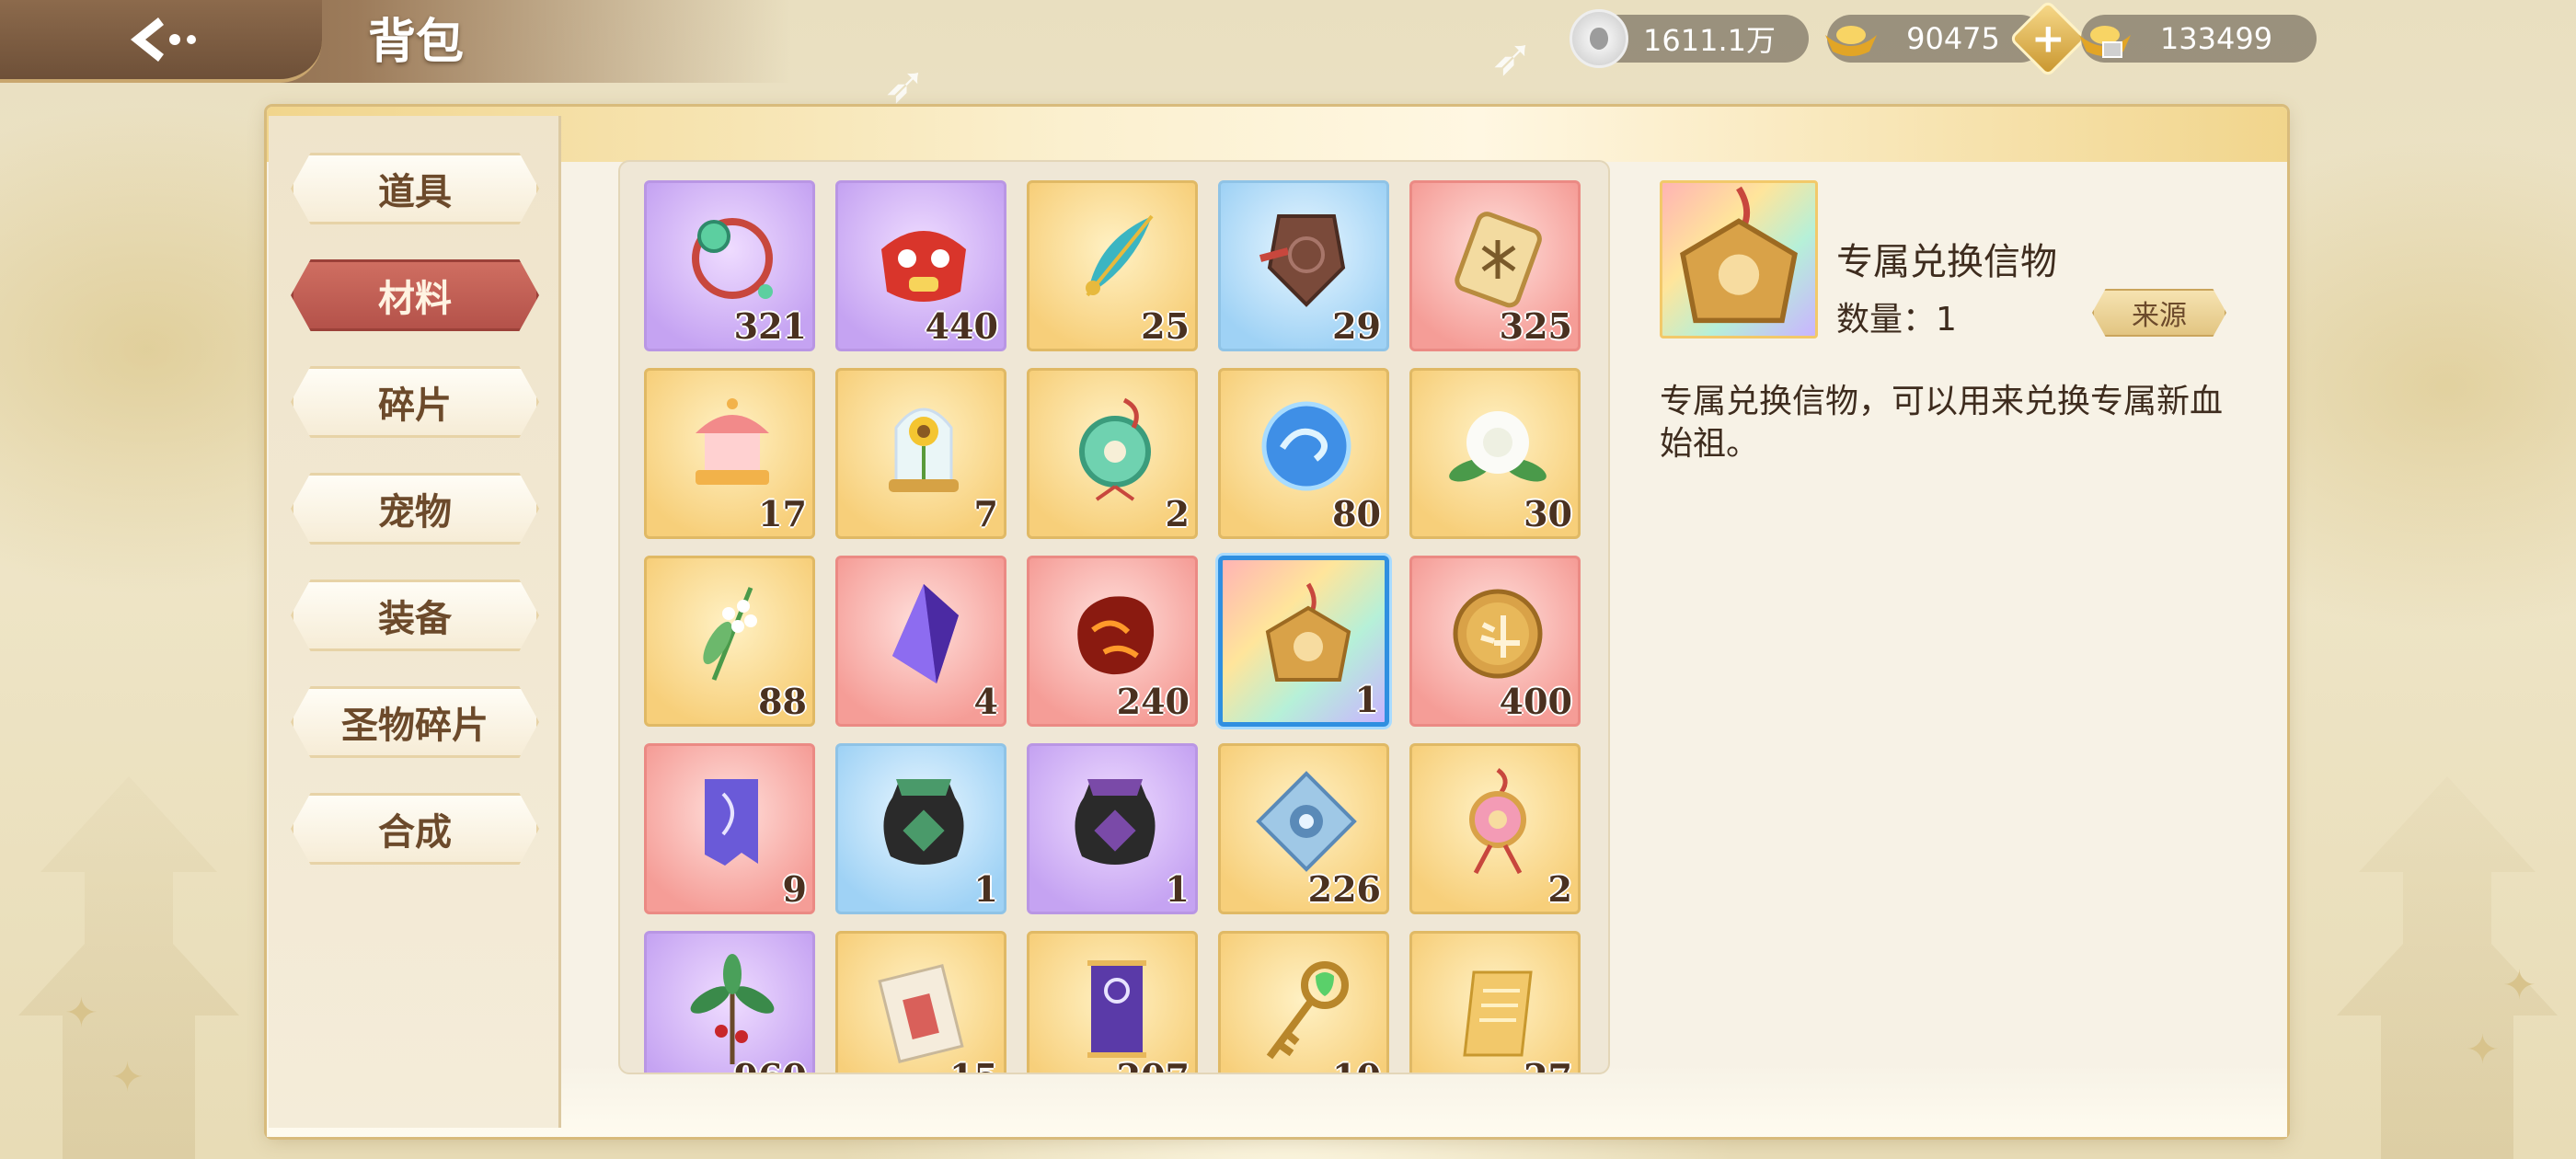 The width and height of the screenshot is (2576, 1159). What do you see at coordinates (921, 1013) in the screenshot?
I see `letter-icon` at bounding box center [921, 1013].